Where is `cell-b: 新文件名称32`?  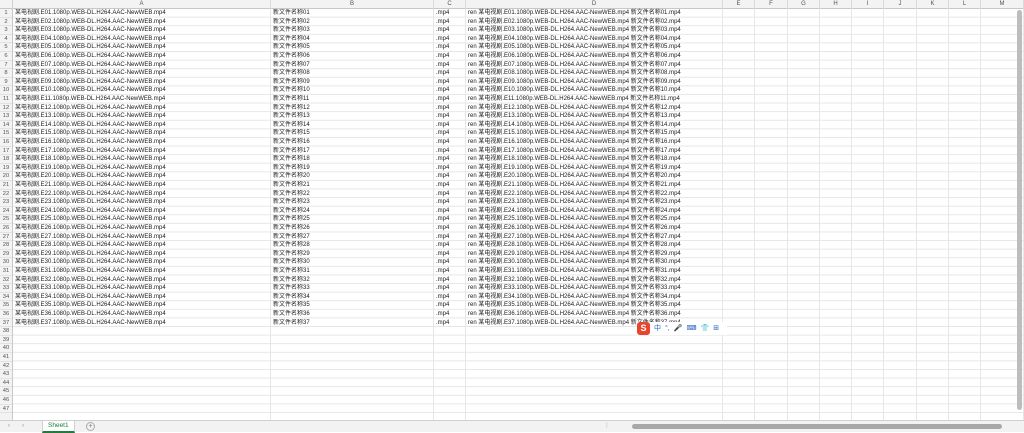
cell-b: 新文件名称32 is located at coordinates (352, 280).